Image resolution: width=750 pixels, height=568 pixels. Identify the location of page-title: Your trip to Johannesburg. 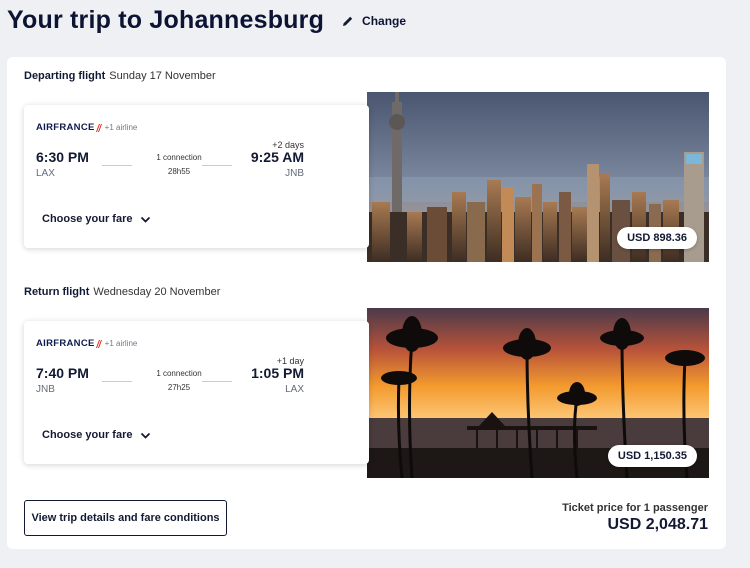
(166, 20).